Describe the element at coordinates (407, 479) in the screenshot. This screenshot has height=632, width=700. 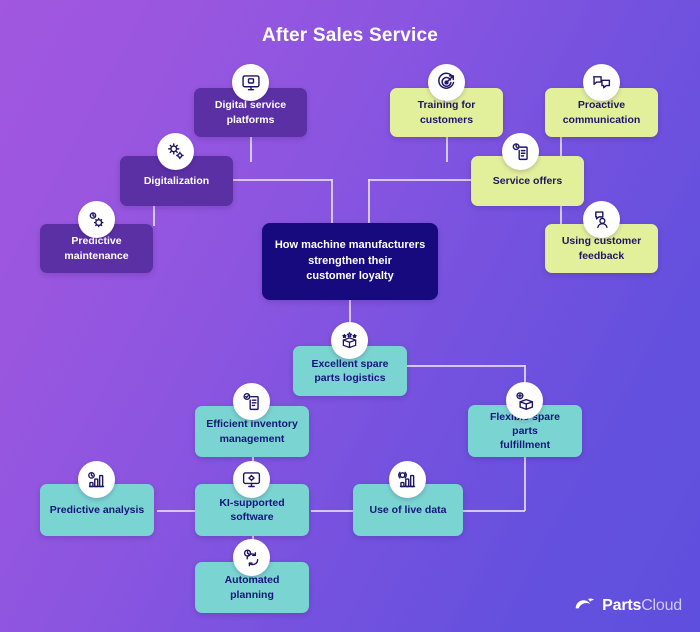
I see `chart-live-icon` at that location.